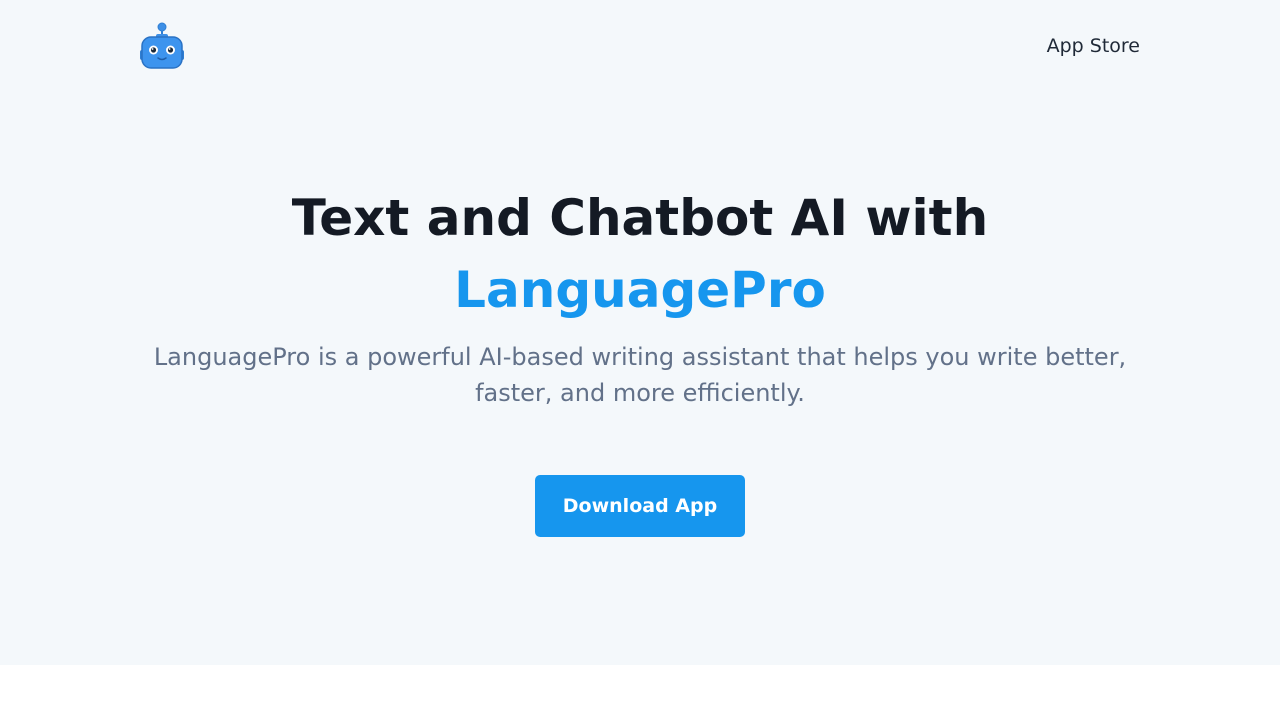 The image size is (1280, 720). What do you see at coordinates (640, 218) in the screenshot?
I see `headline-text: Text and Chatbot AI with` at bounding box center [640, 218].